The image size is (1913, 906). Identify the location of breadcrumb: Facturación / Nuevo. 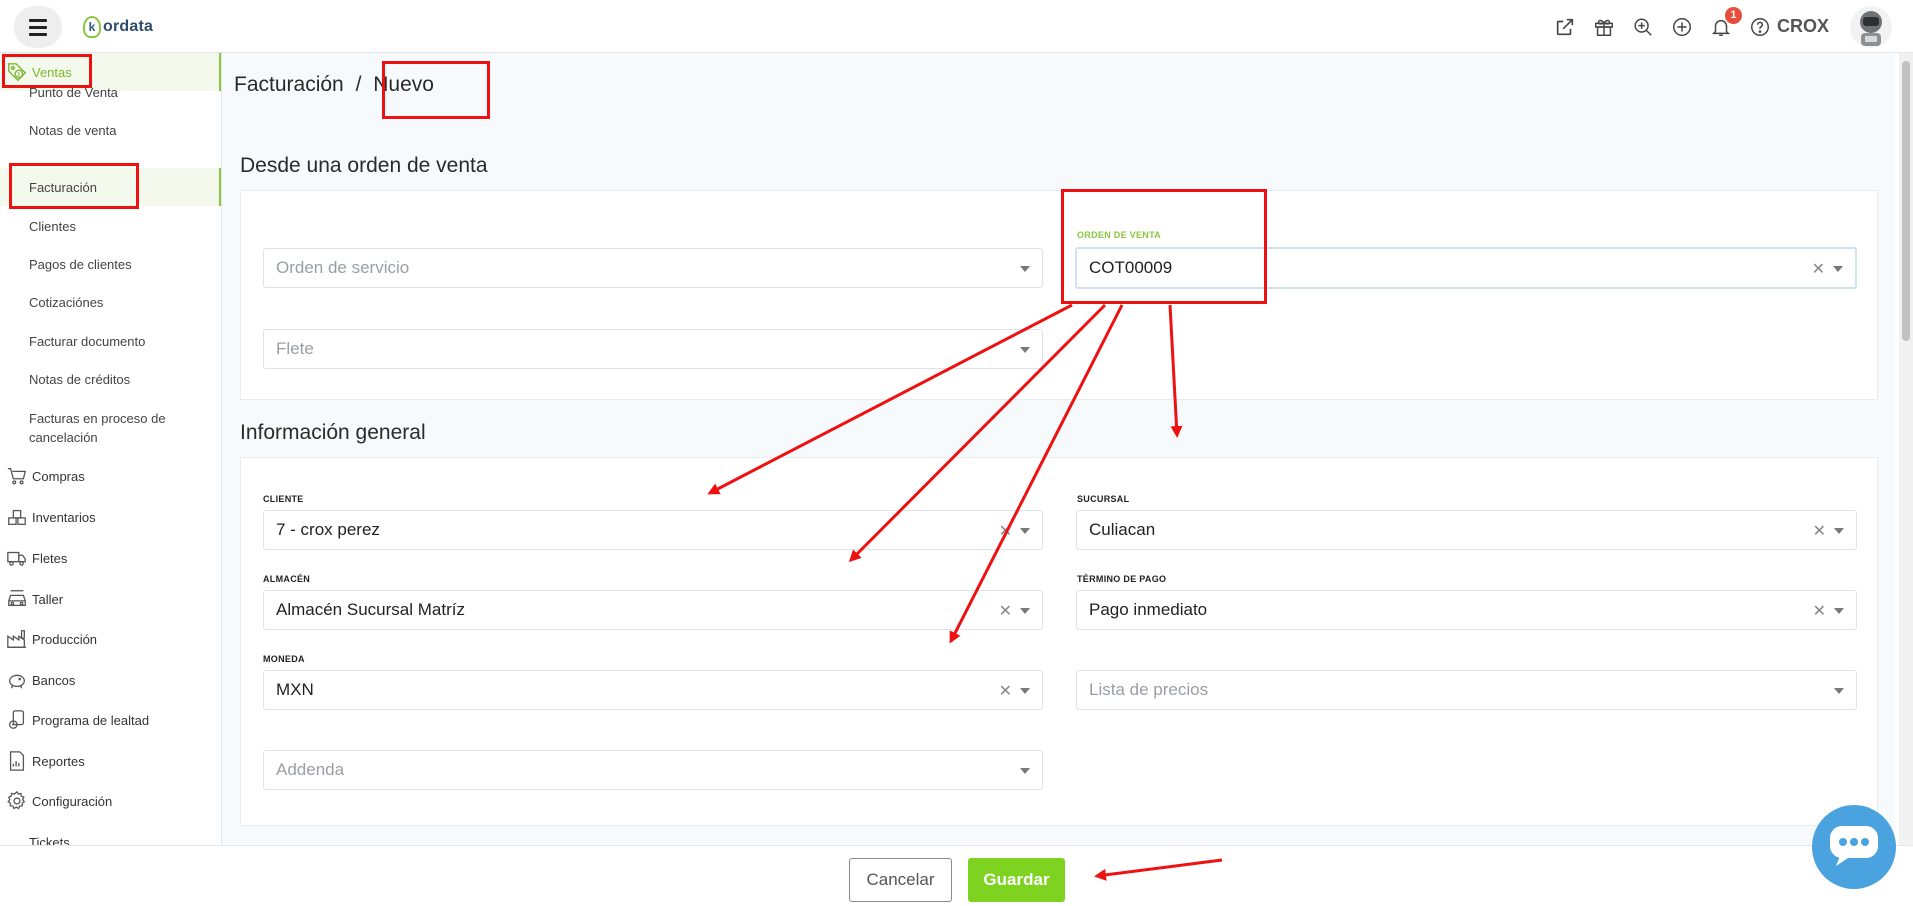
(334, 85).